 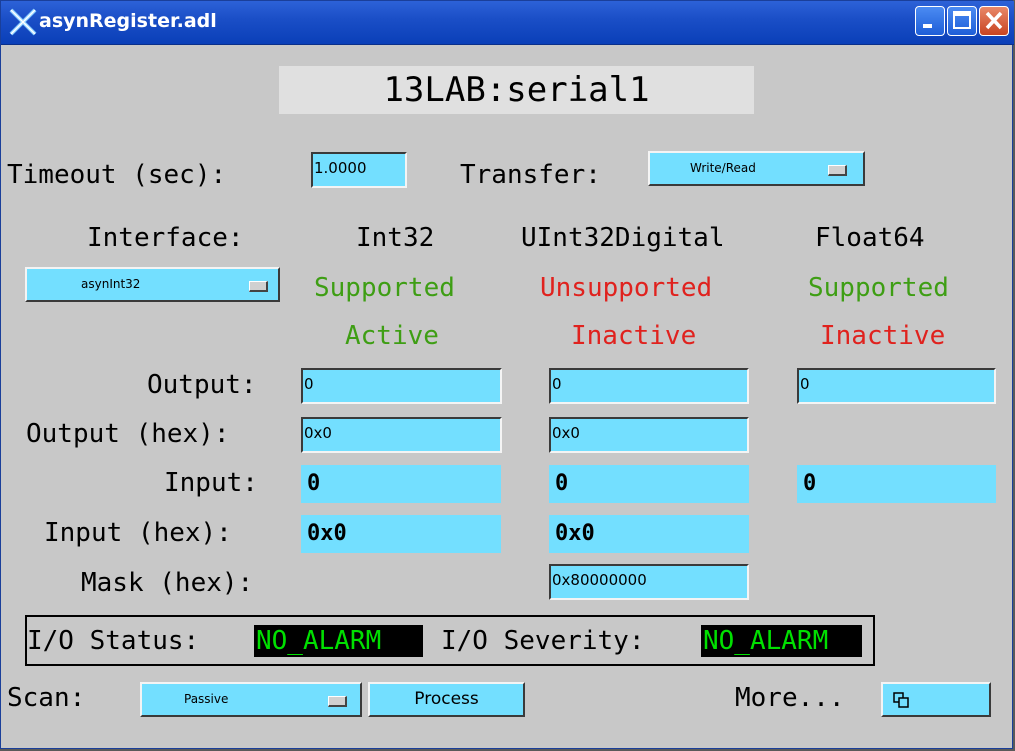 What do you see at coordinates (543, 641) in the screenshot?
I see `io-severity-label: I/O Severity:` at bounding box center [543, 641].